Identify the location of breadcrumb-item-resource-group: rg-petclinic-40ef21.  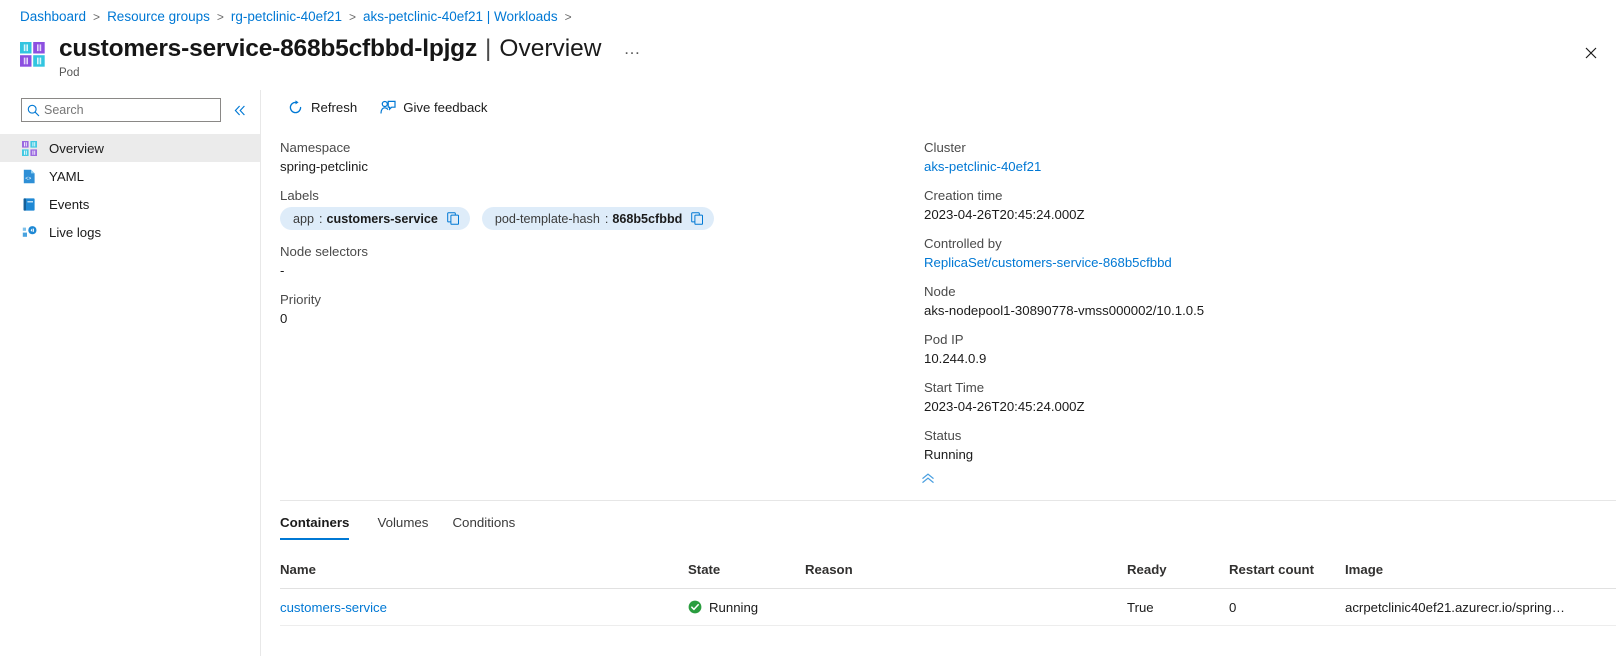
(286, 17).